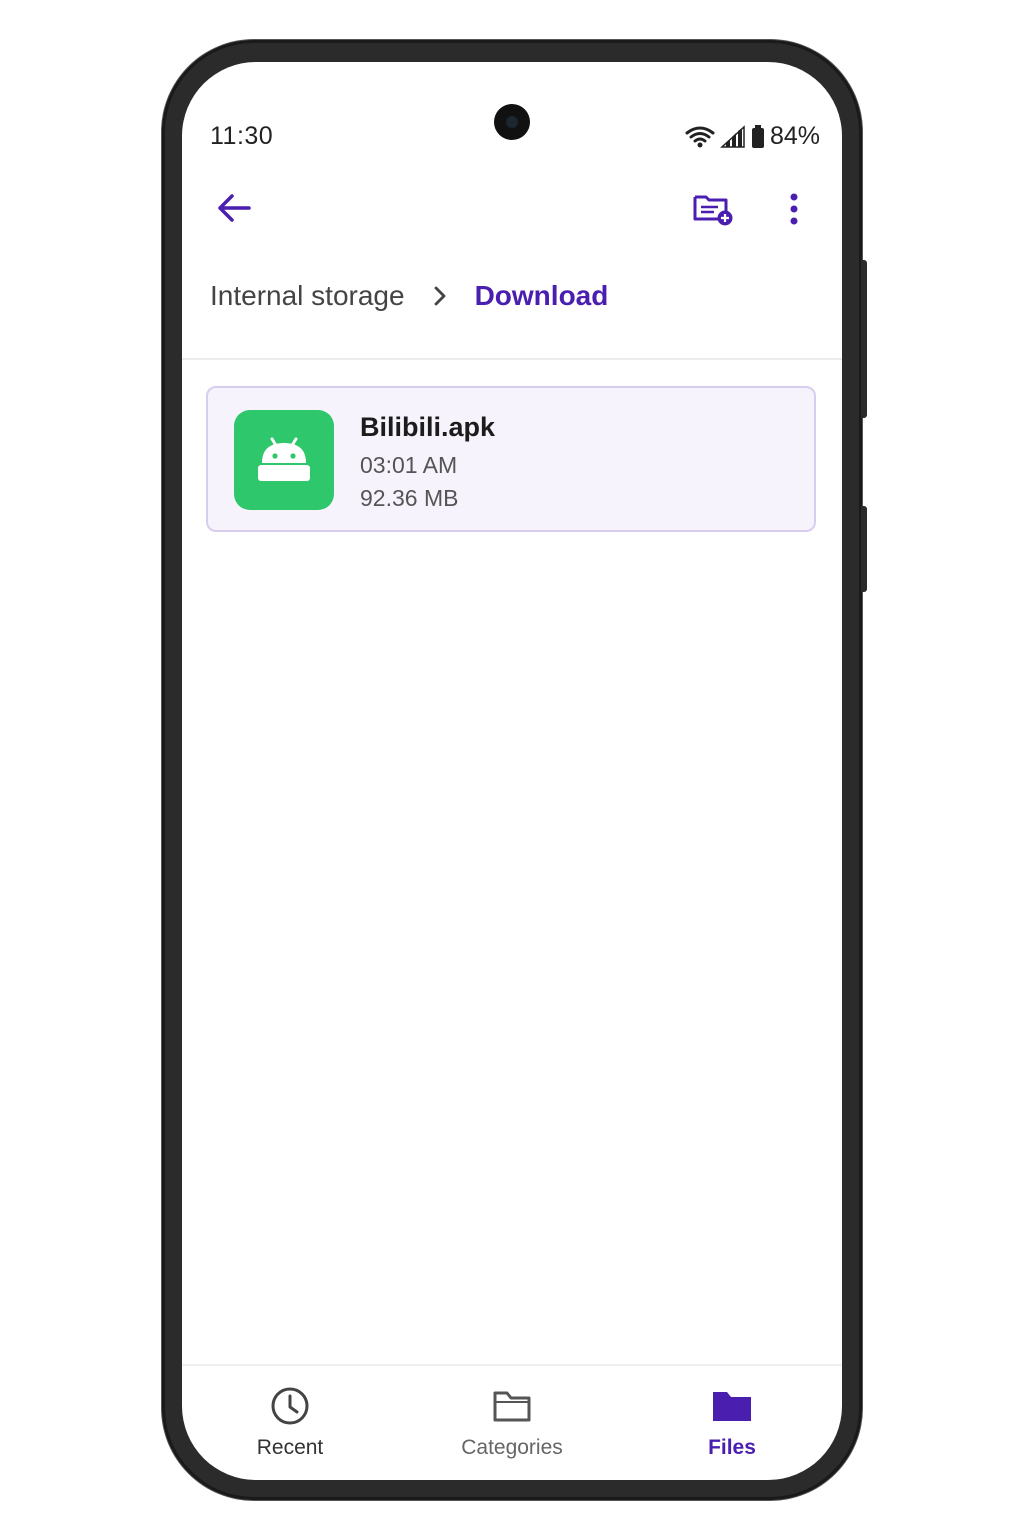 The image size is (1024, 1536). Describe the element at coordinates (307, 296) in the screenshot. I see `breadcrumb-internal-storage: Internal storage` at that location.